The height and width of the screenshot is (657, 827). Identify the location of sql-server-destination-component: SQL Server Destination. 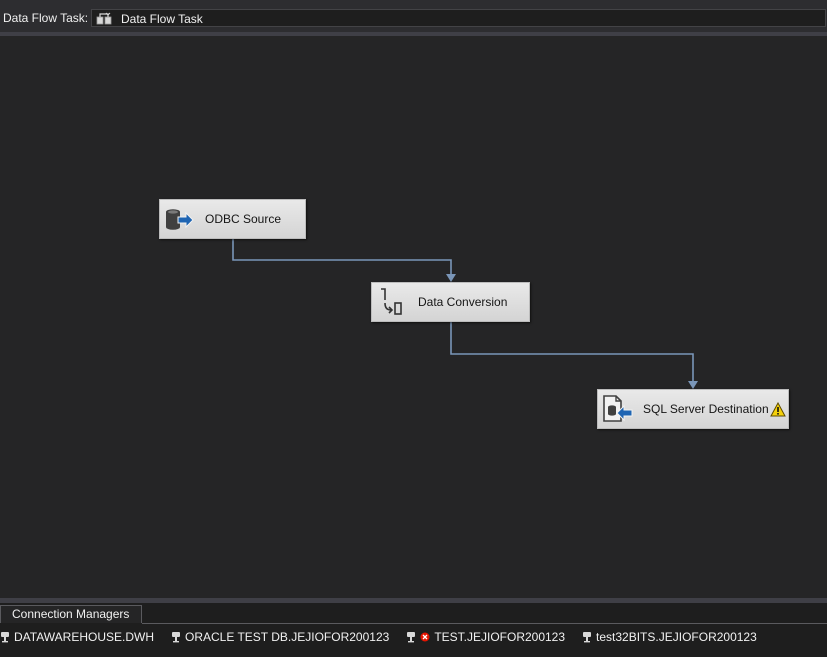
(693, 409).